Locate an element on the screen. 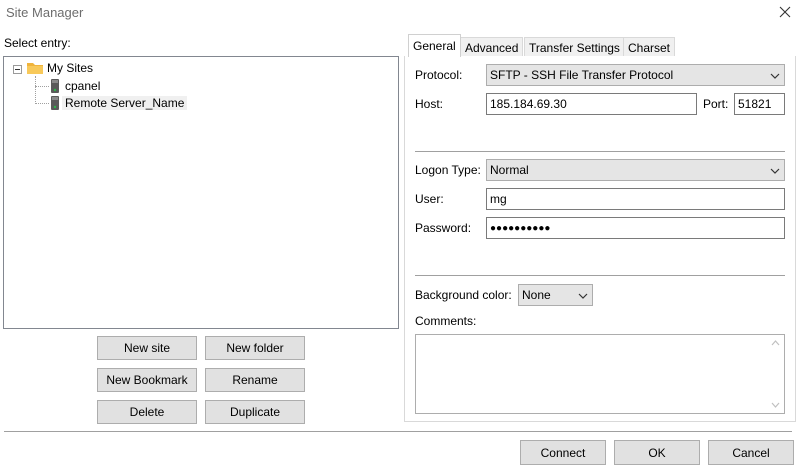 The width and height of the screenshot is (796, 465). password-label: Password: is located at coordinates (443, 228).